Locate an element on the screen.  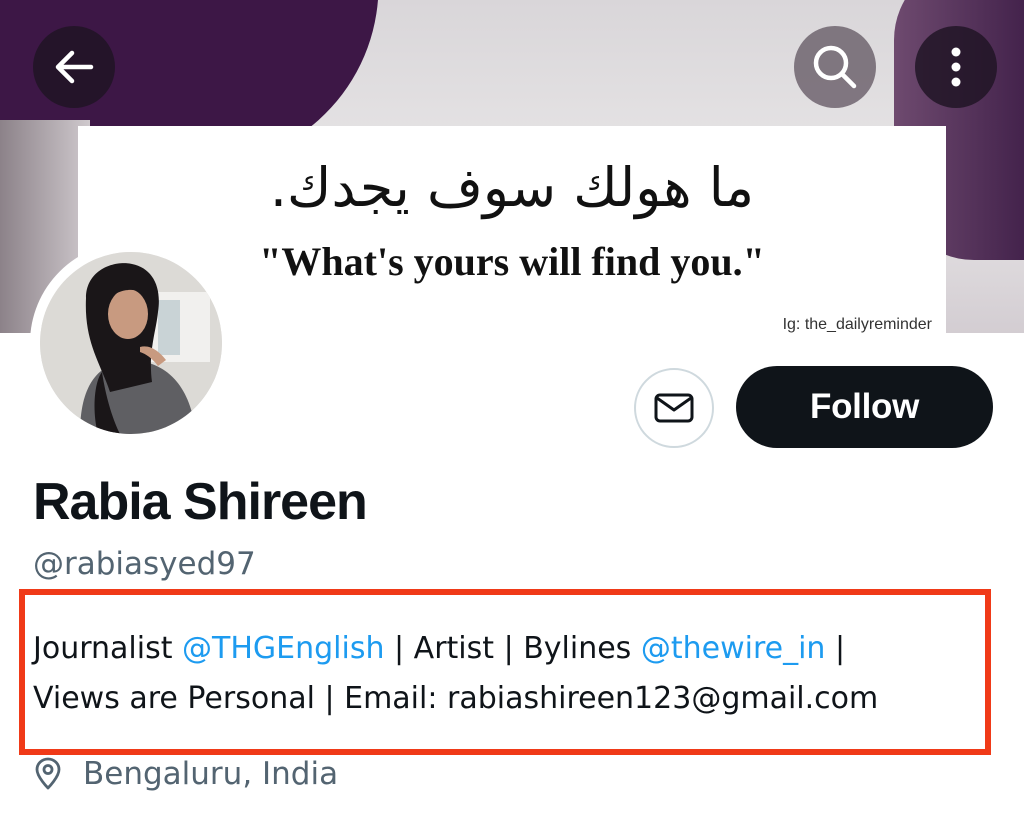
avatar is located at coordinates (131, 343).